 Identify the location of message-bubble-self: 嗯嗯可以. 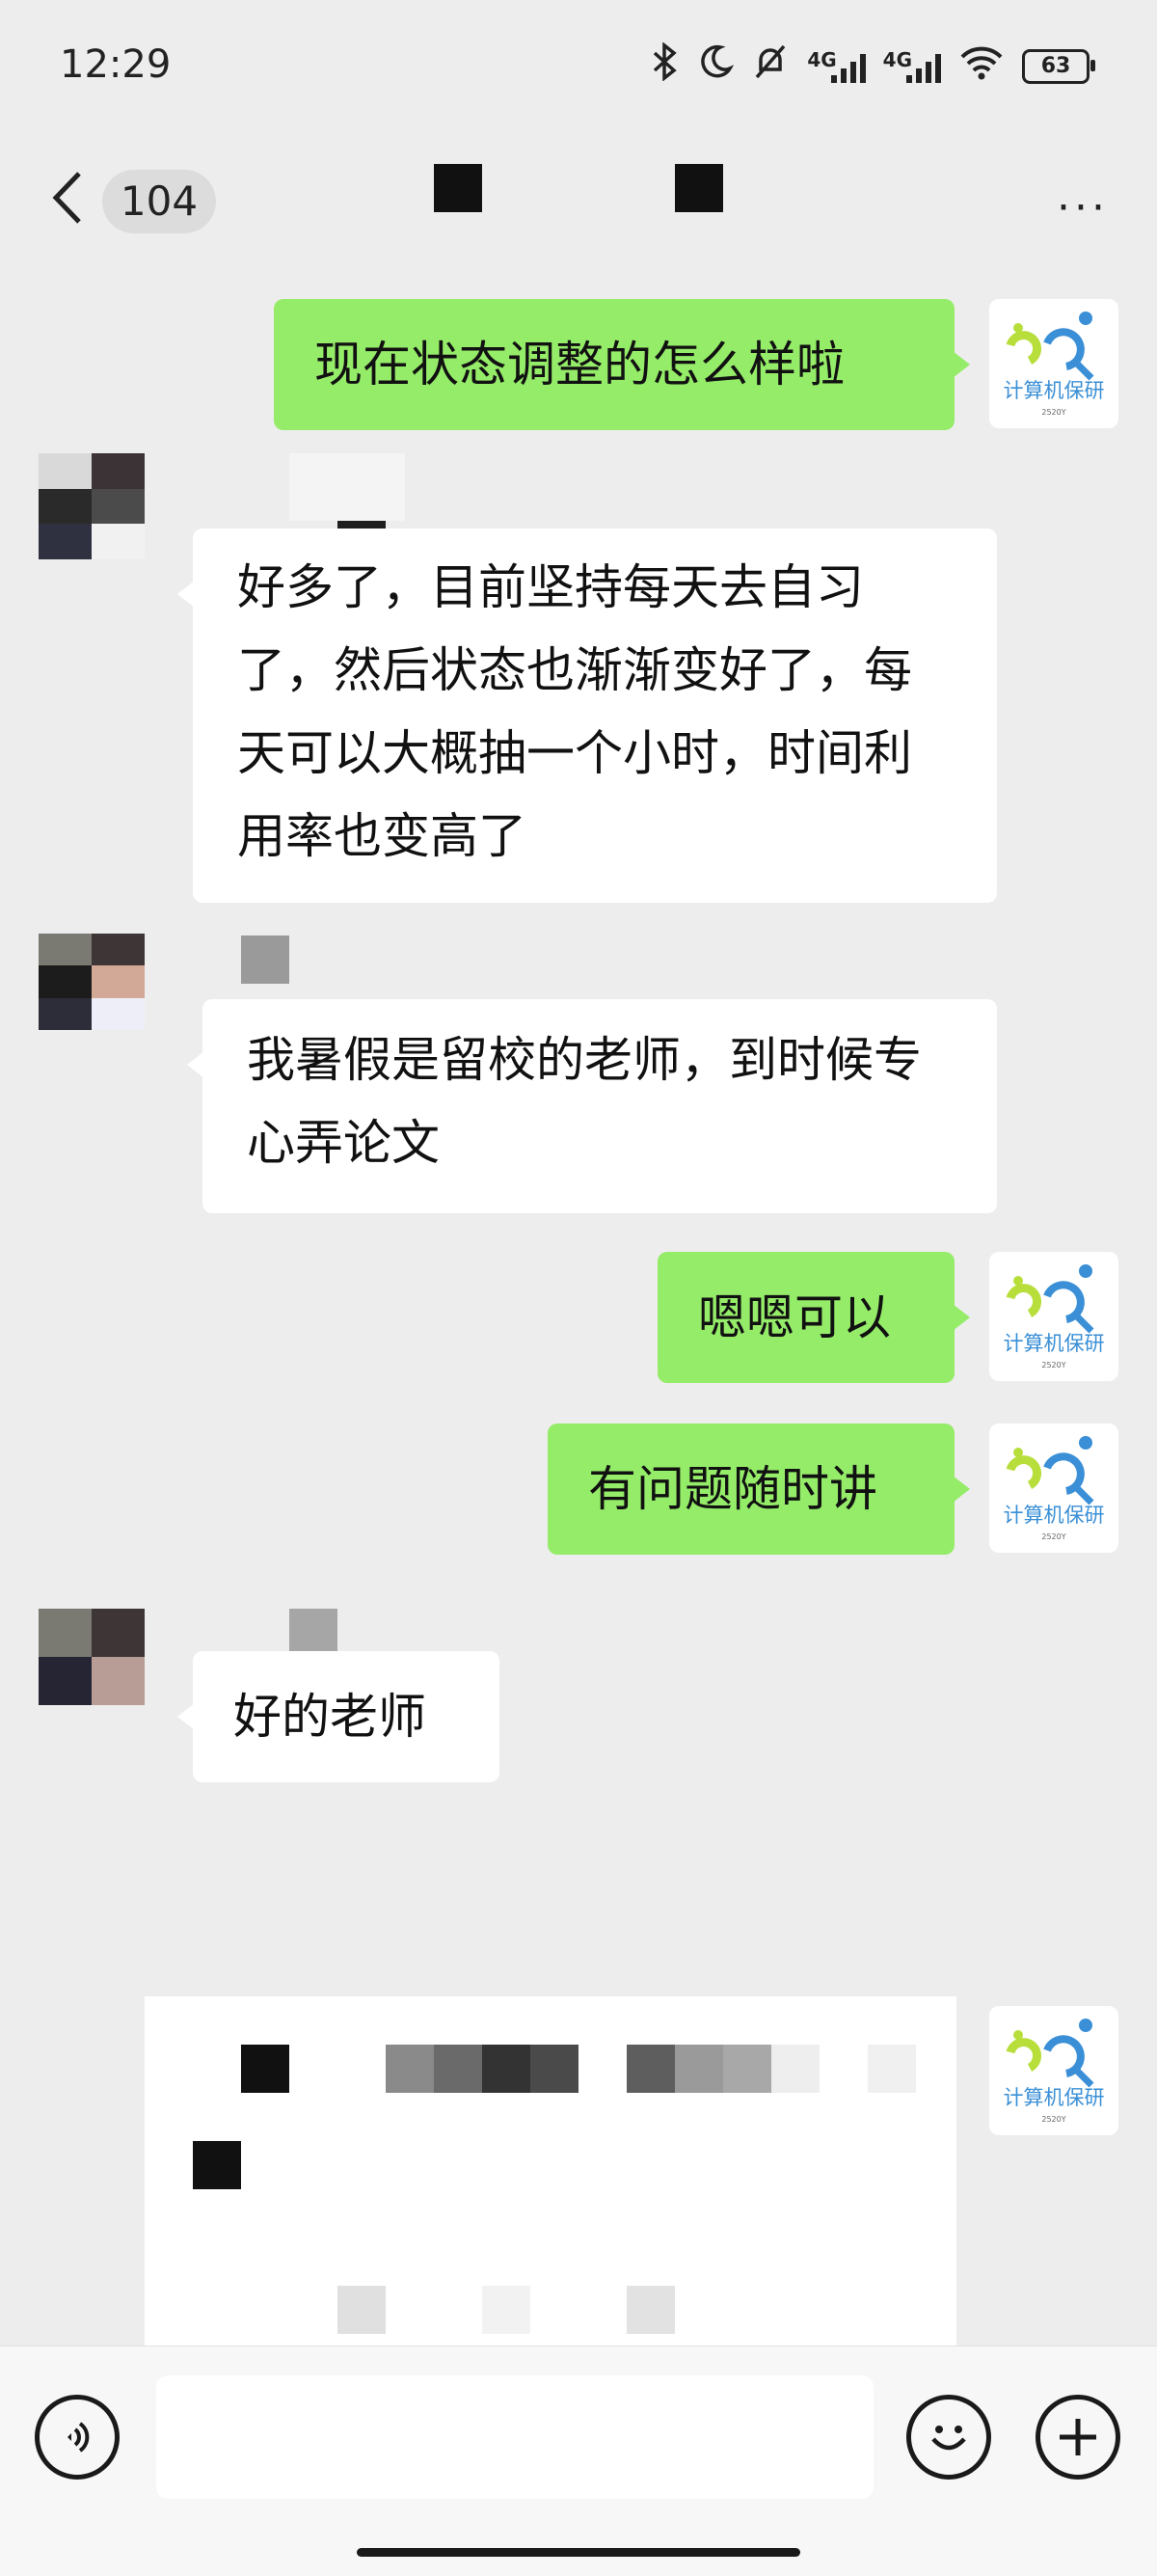
(814, 1317).